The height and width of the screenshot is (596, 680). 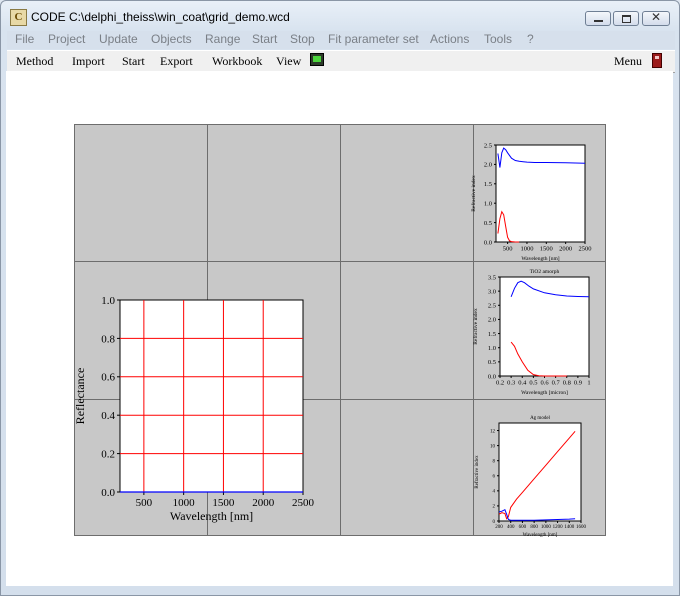 I want to click on x-tick-label: 400, so click(x=511, y=527).